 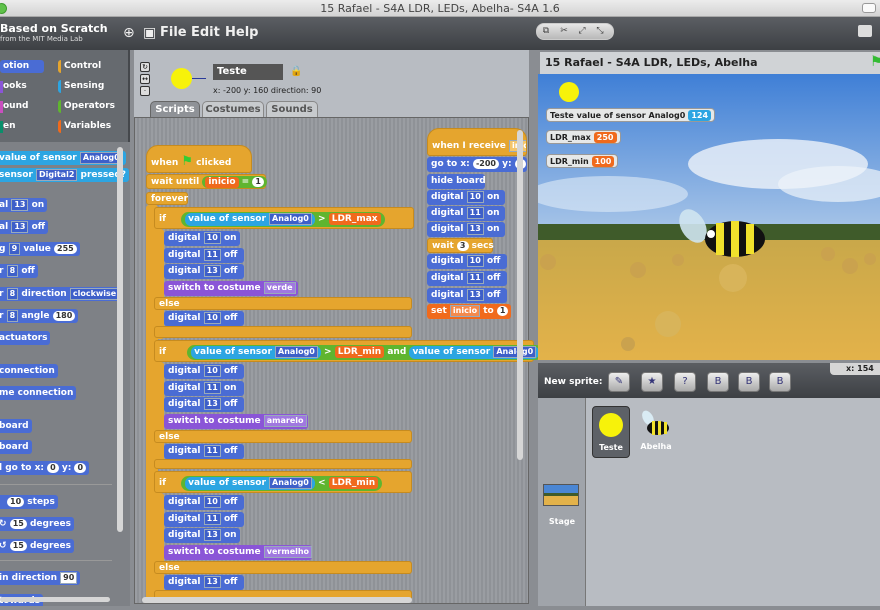 I want to click on digital-13-off-3: digital 13 off, so click(x=204, y=582).